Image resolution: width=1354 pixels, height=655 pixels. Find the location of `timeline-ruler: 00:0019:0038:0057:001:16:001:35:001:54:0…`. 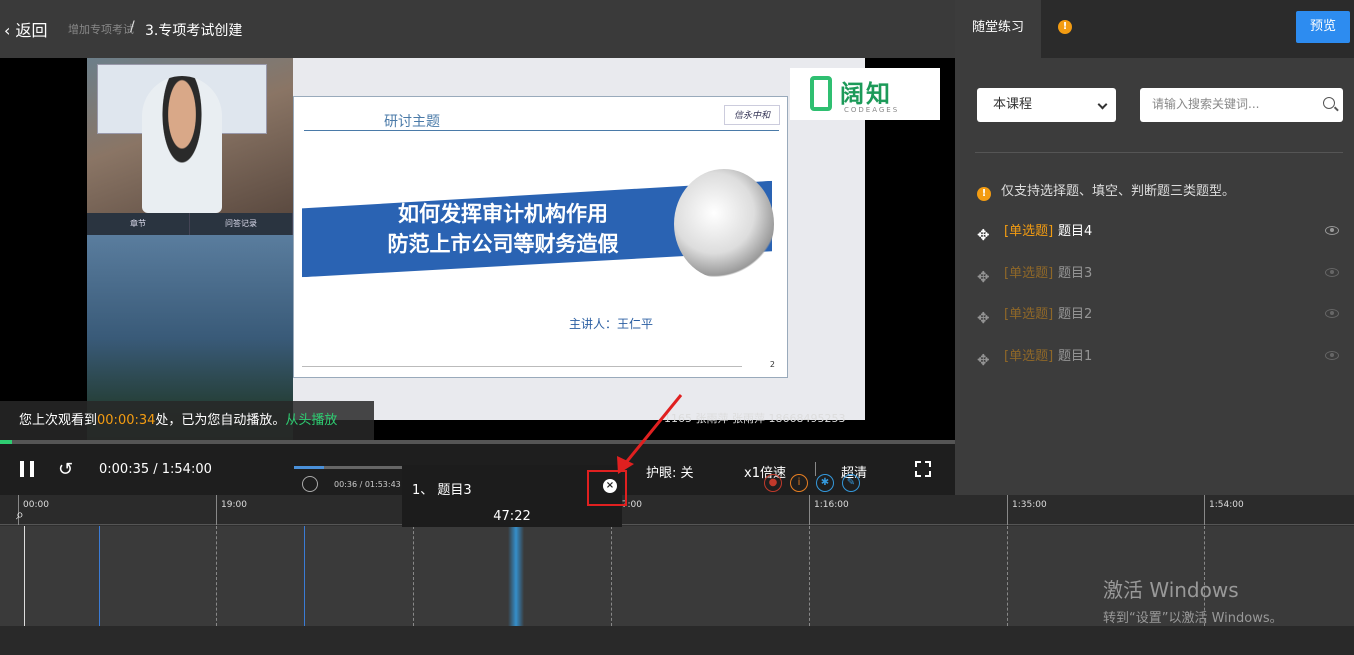

timeline-ruler: 00:0019:0038:0057:001:16:001:35:001:54:0… is located at coordinates (677, 510).